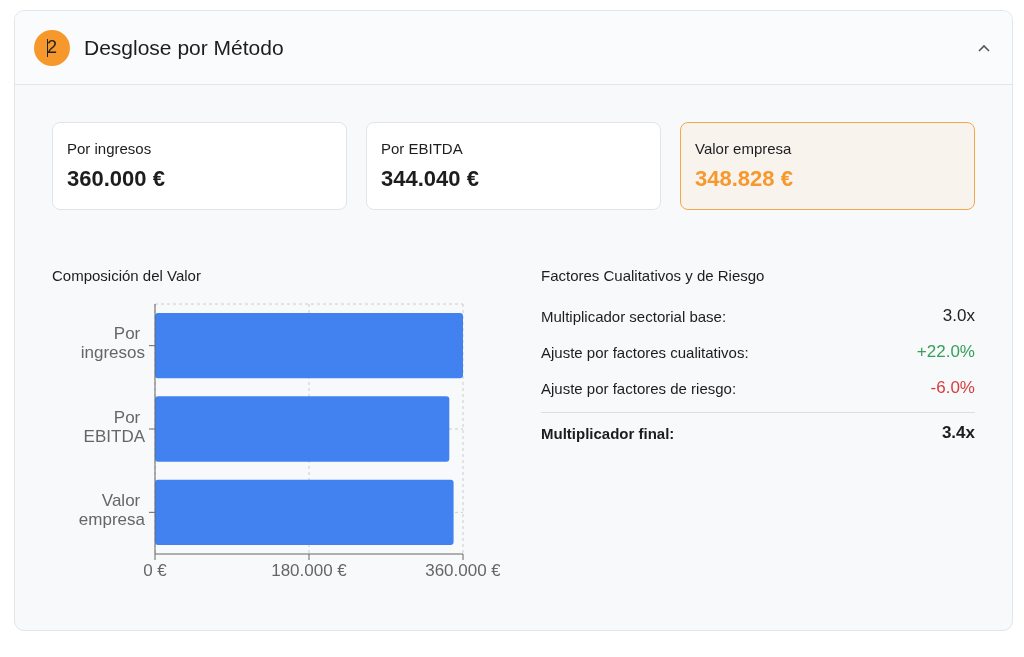  I want to click on metric-card: Valor empresa 348.828 €, so click(827, 166).